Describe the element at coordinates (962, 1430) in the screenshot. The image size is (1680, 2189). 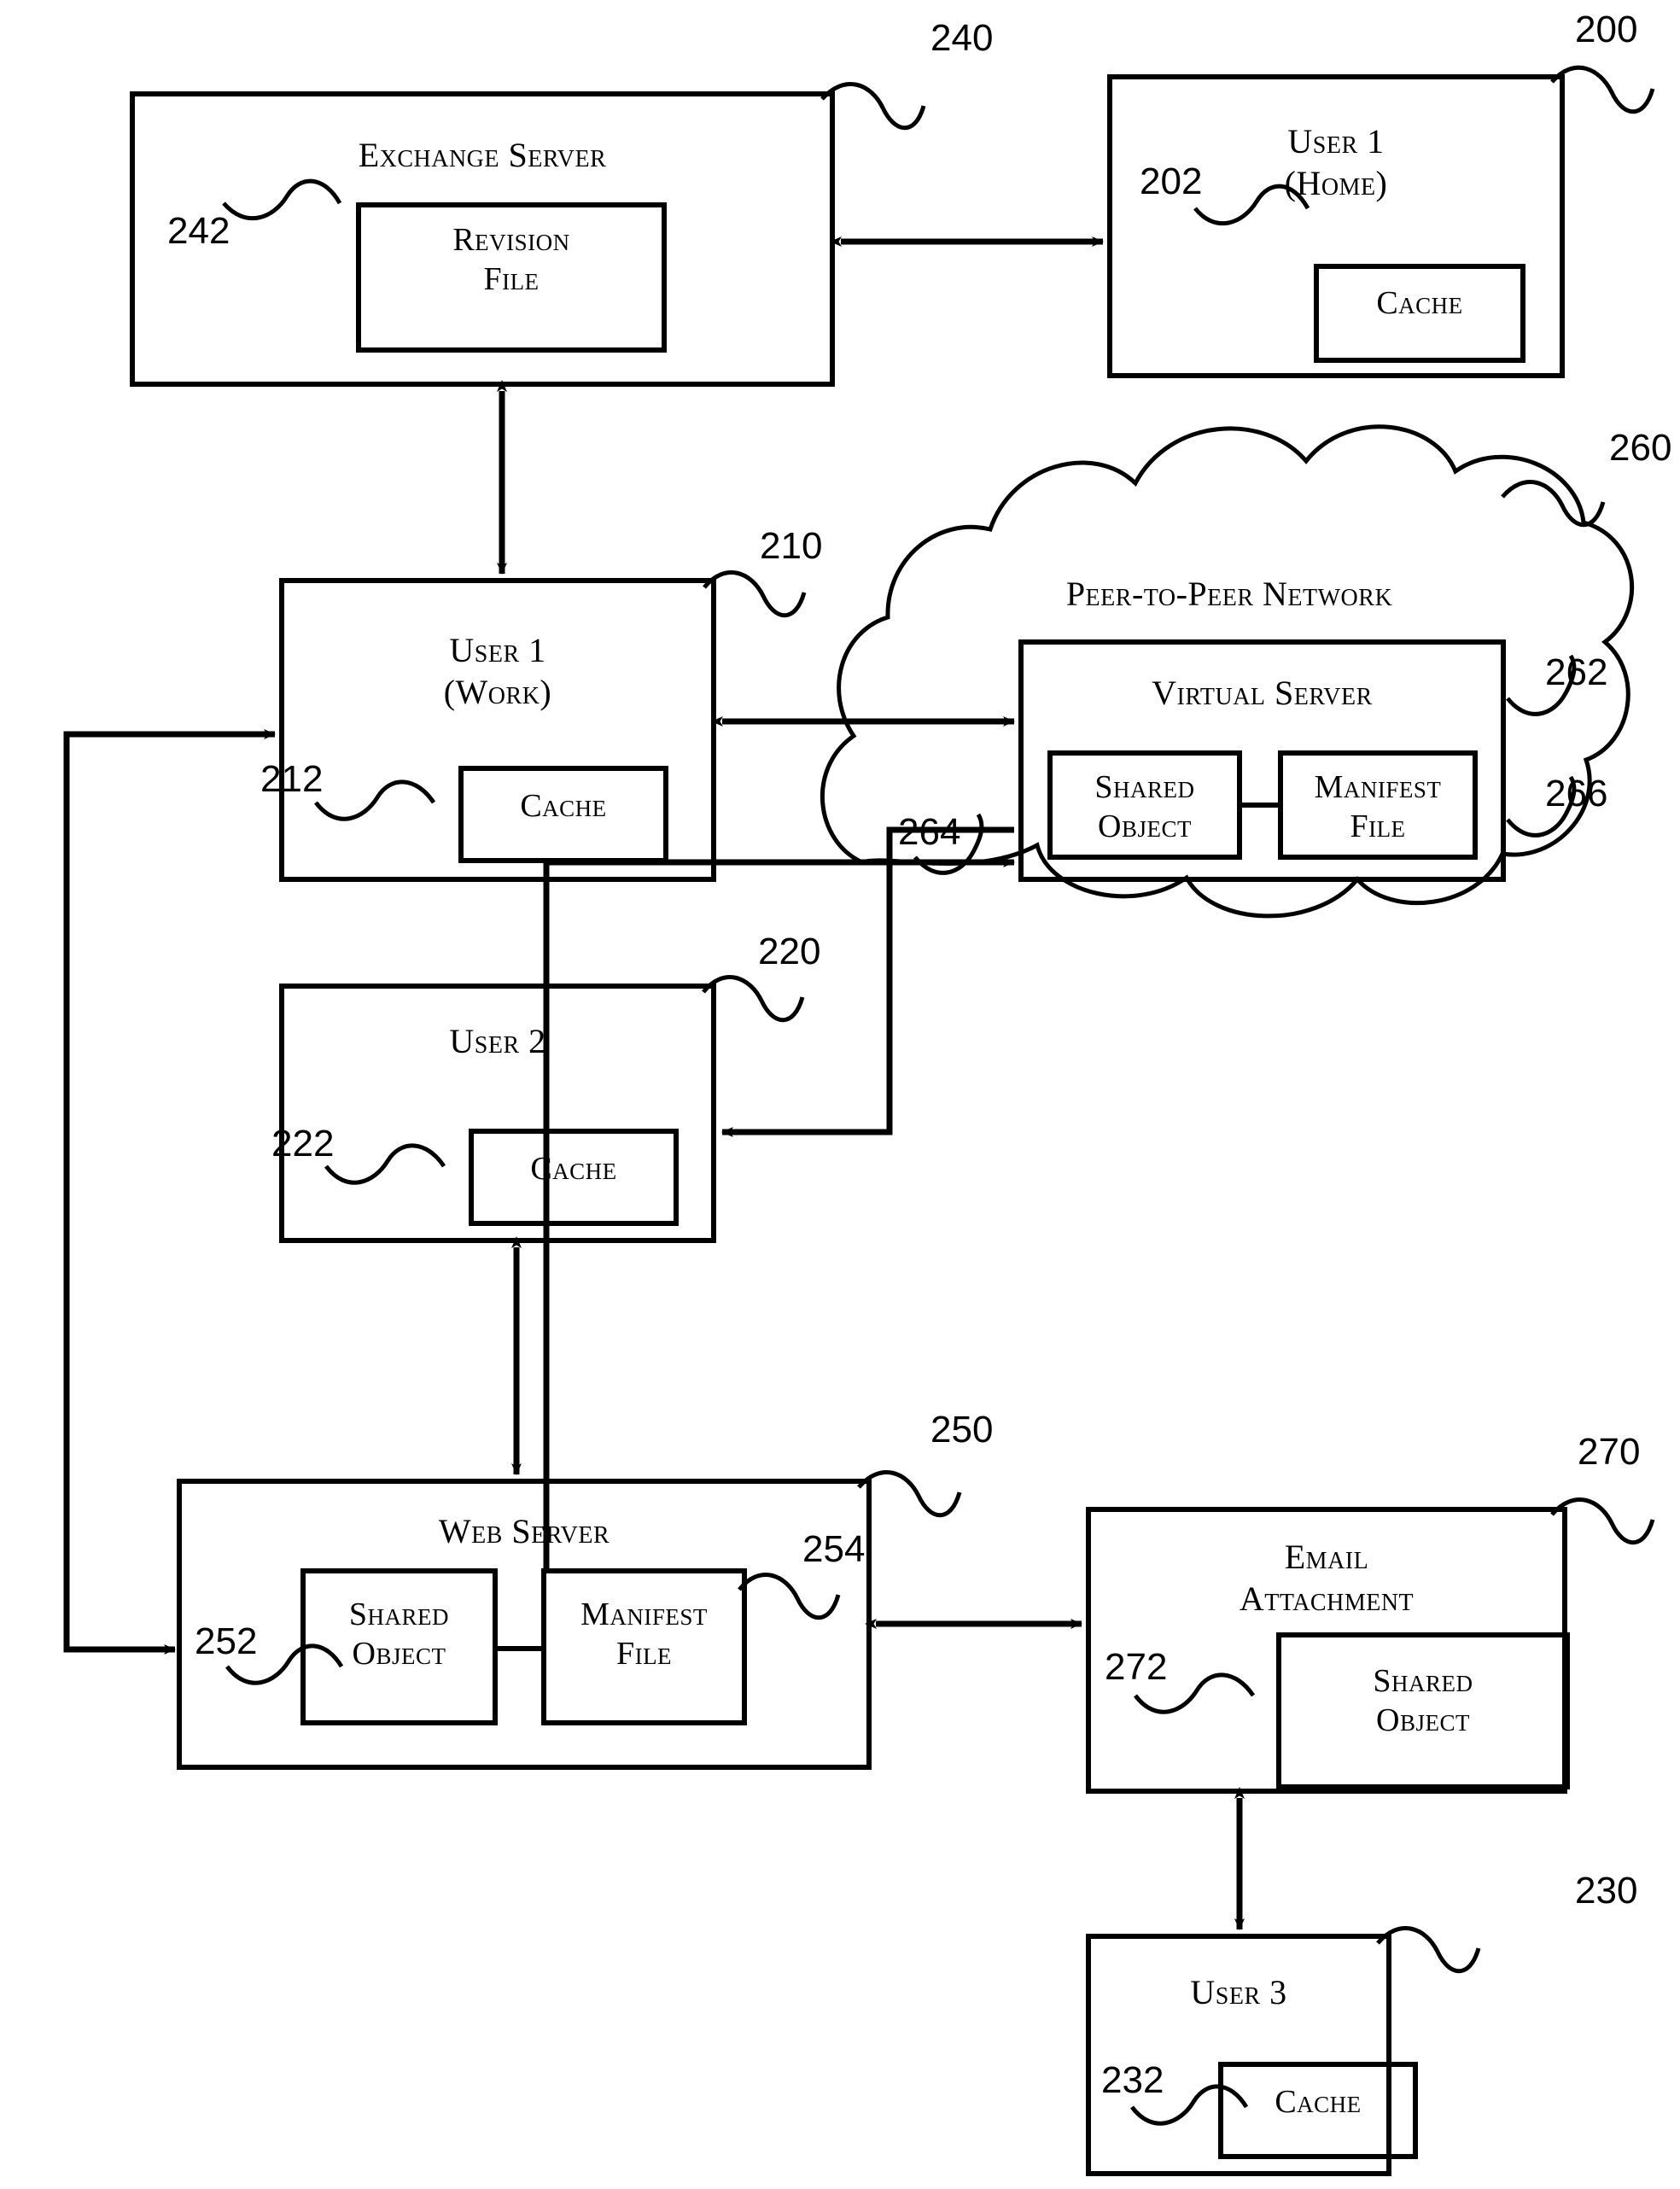
I see `ref-250: 250` at that location.